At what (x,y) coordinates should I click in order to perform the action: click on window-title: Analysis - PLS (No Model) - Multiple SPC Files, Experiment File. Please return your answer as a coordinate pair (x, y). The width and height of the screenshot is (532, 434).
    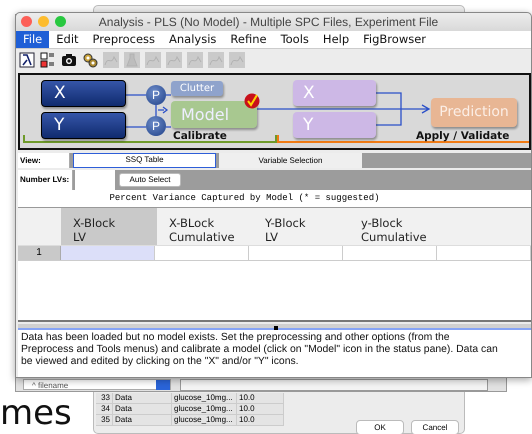
    Looking at the image, I should click on (268, 21).